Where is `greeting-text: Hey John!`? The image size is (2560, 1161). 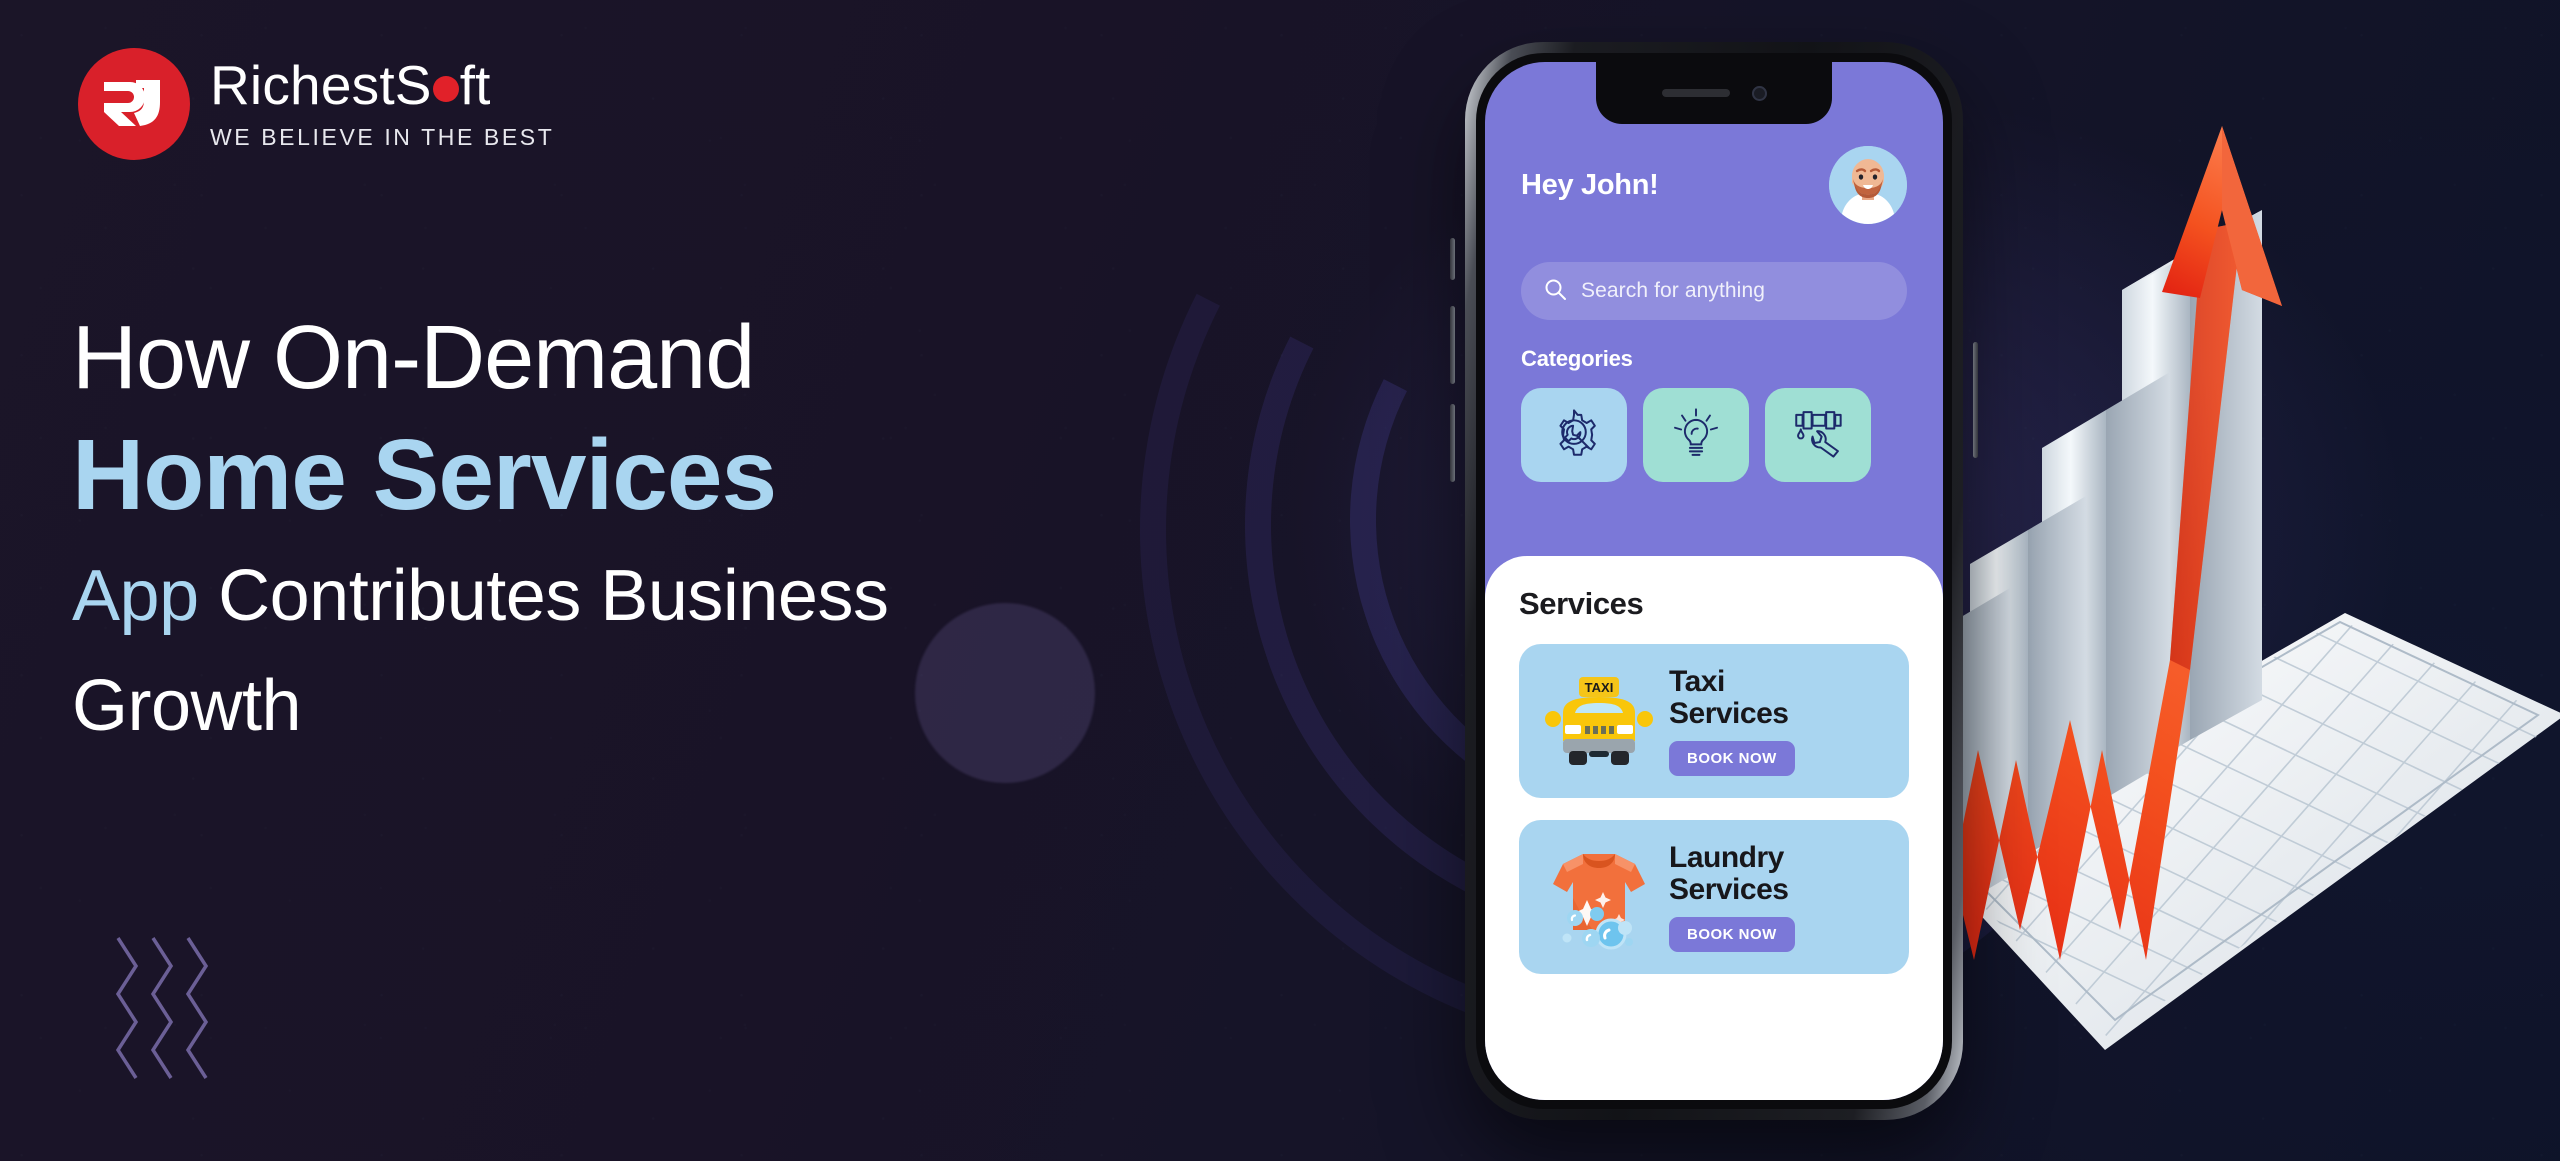 greeting-text: Hey John! is located at coordinates (1590, 184).